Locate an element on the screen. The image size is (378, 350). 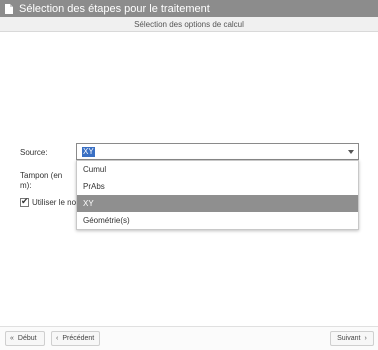
debut-button: « Début is located at coordinates (25, 338).